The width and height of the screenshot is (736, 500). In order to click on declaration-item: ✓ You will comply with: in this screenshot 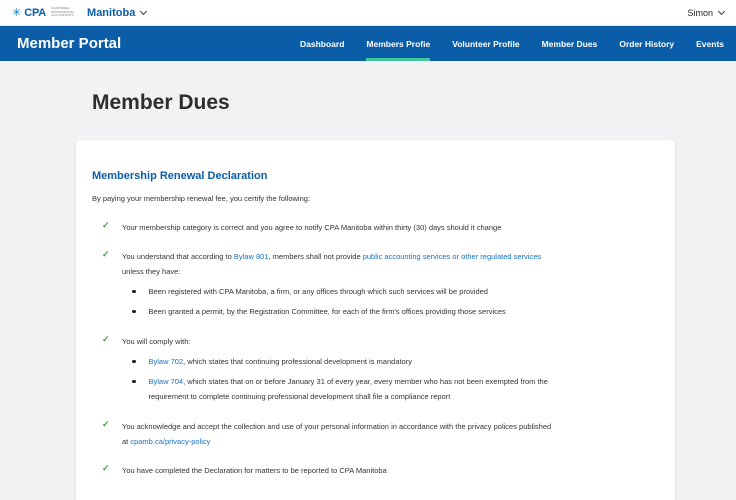, I will do `click(382, 341)`.